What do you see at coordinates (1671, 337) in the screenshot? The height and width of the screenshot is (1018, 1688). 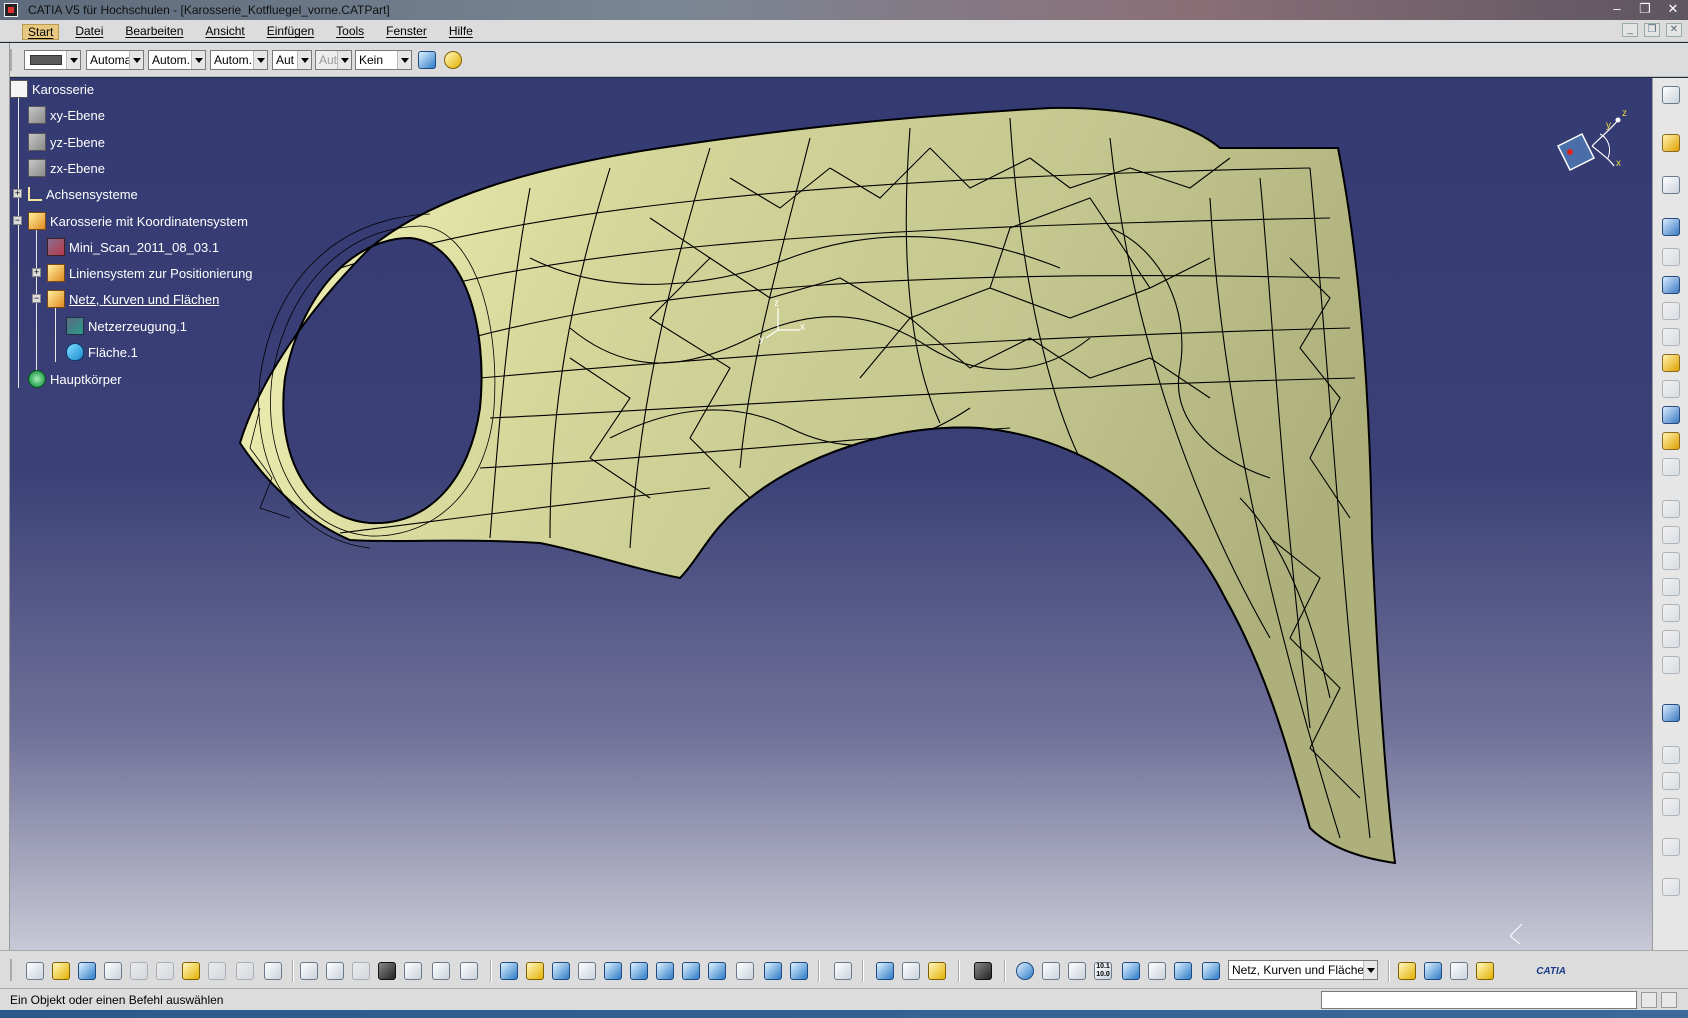 I see `offset-icon` at bounding box center [1671, 337].